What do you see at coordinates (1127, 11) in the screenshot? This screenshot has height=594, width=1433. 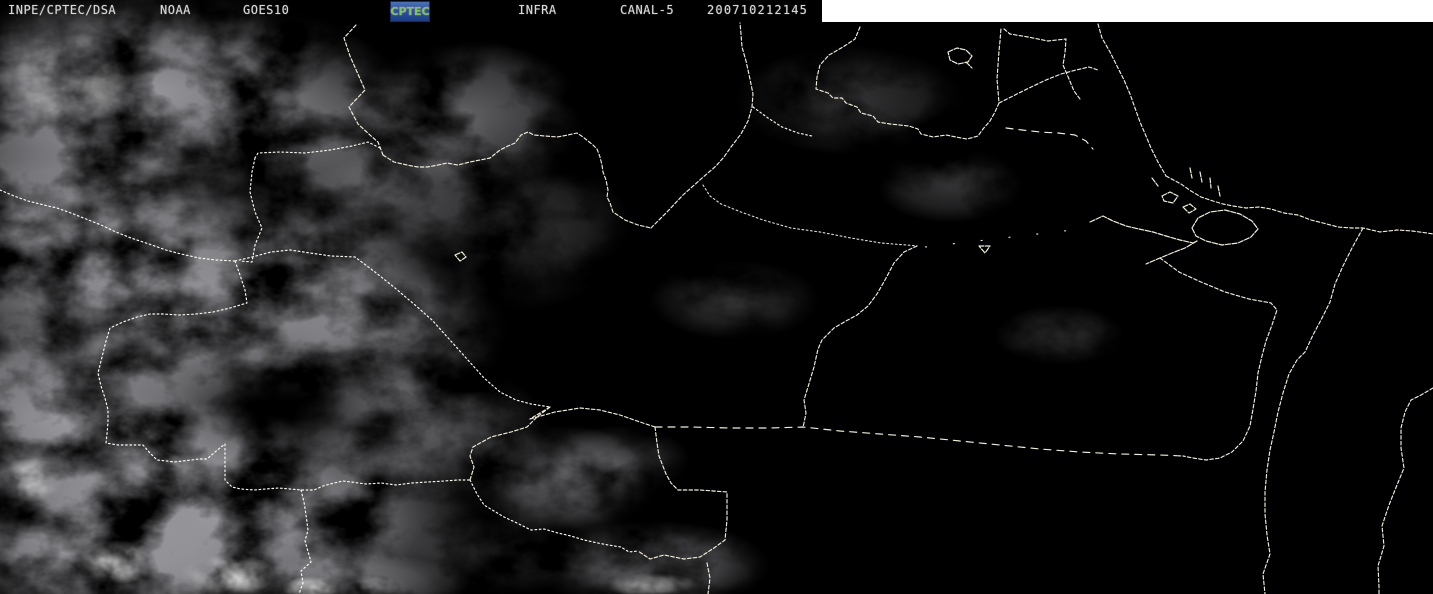 I see `header-white-bar` at bounding box center [1127, 11].